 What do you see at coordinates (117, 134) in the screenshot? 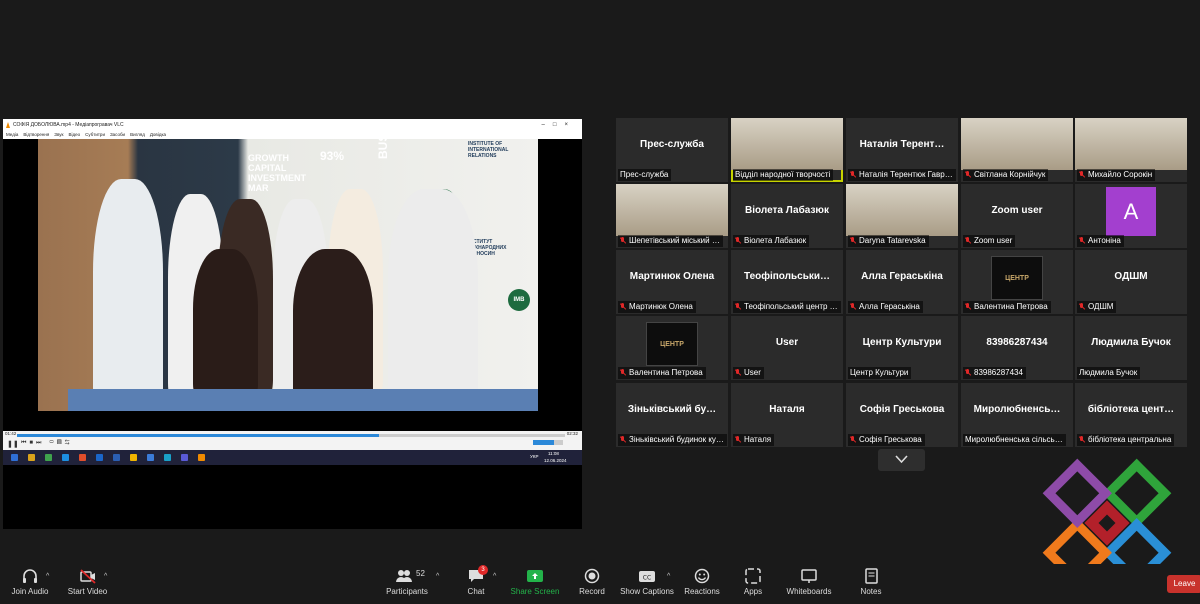
I see `vlc-menu-item: Засоби` at bounding box center [117, 134].